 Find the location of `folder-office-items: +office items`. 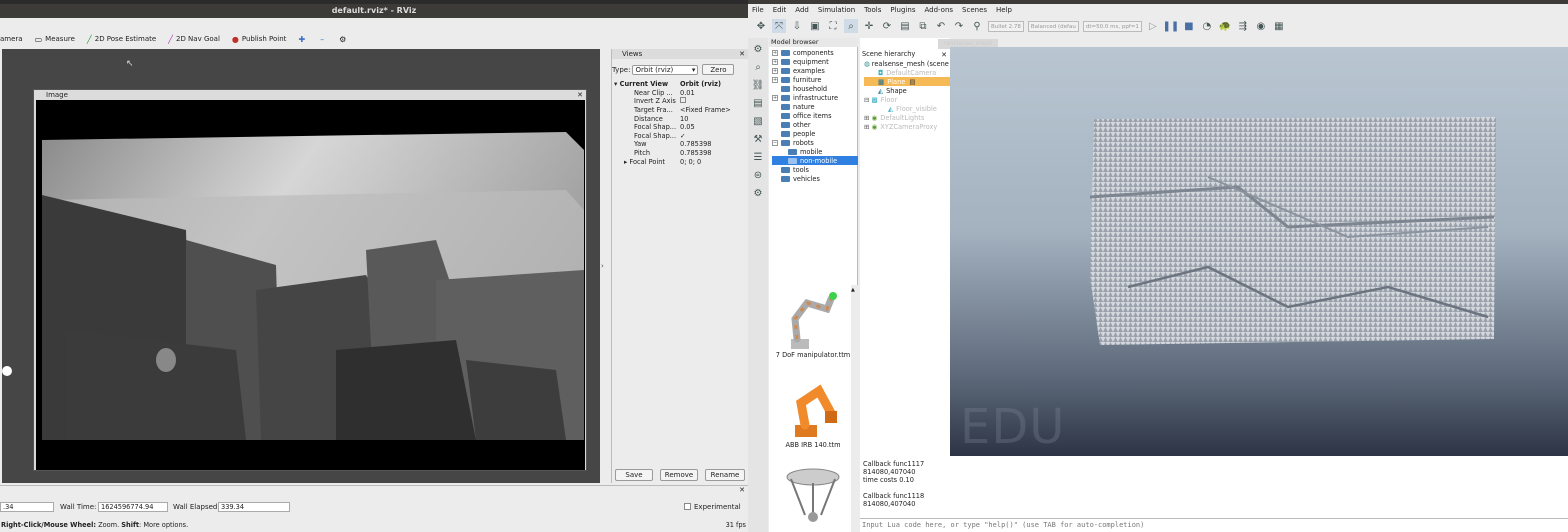

folder-office-items: +office items is located at coordinates (815, 115).